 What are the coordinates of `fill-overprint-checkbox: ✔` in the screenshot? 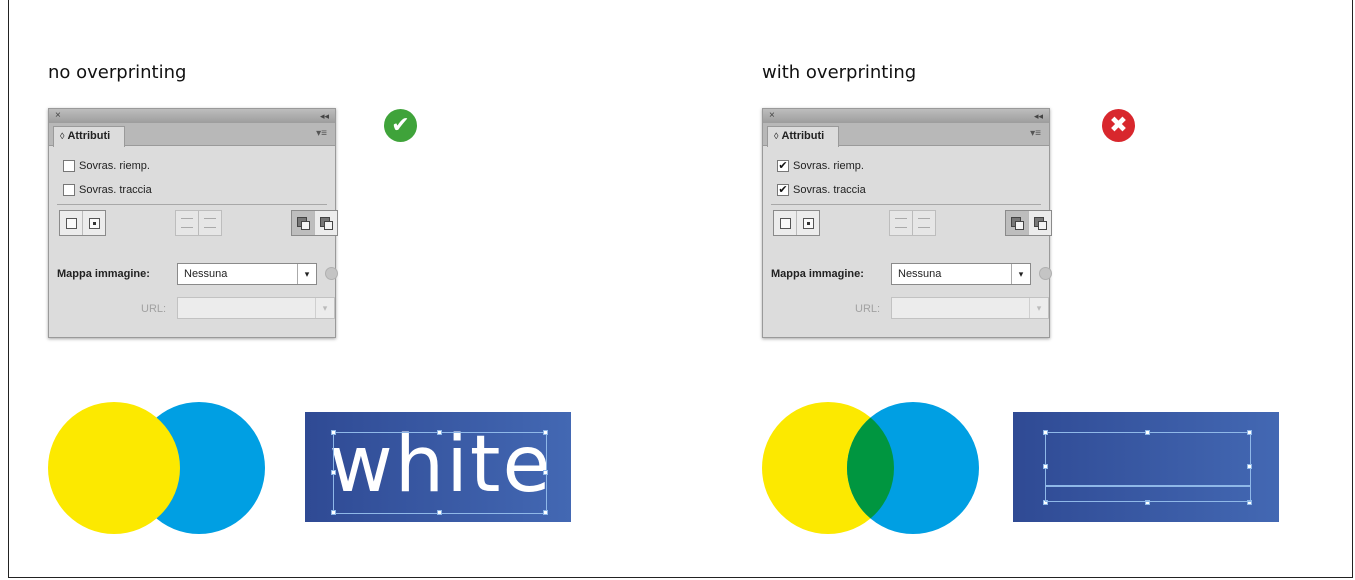 It's located at (783, 166).